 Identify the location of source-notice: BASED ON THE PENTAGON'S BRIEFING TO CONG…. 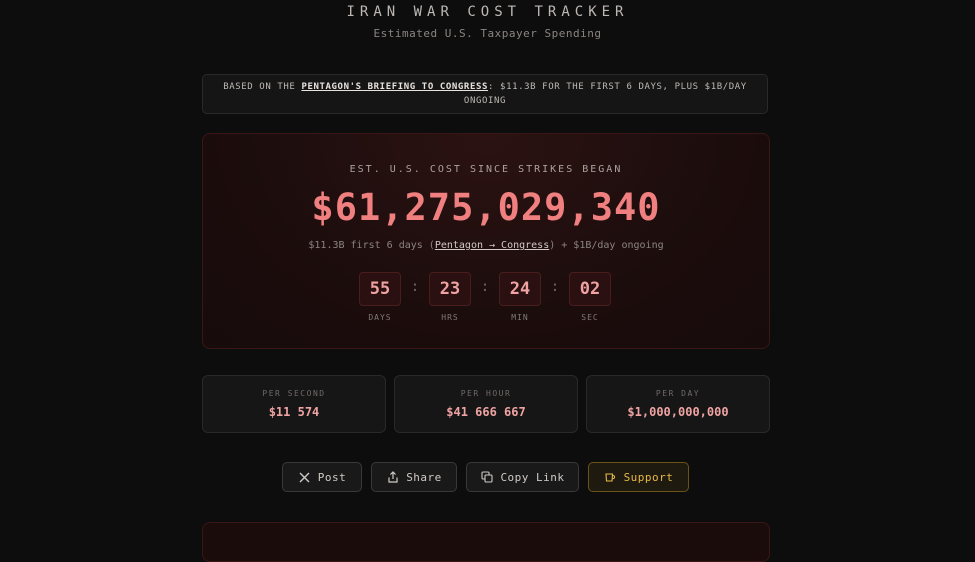
(485, 94).